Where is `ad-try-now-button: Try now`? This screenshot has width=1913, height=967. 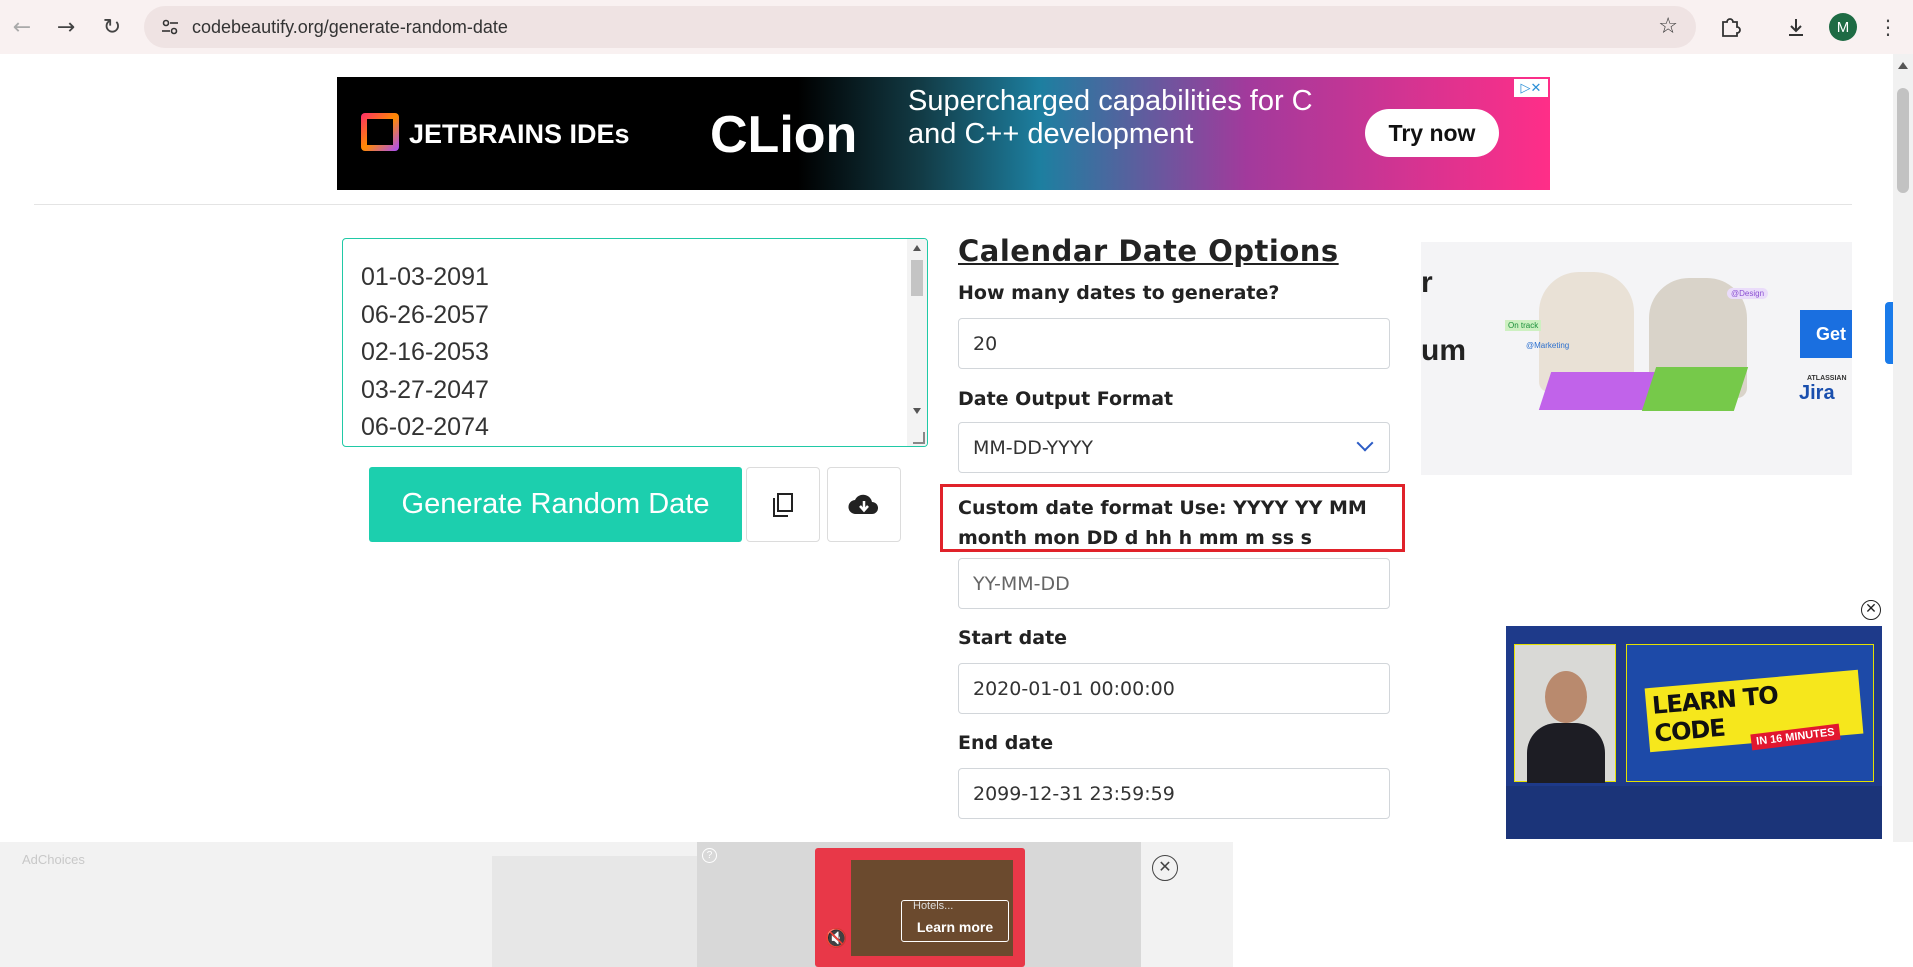
ad-try-now-button: Try now is located at coordinates (1432, 133).